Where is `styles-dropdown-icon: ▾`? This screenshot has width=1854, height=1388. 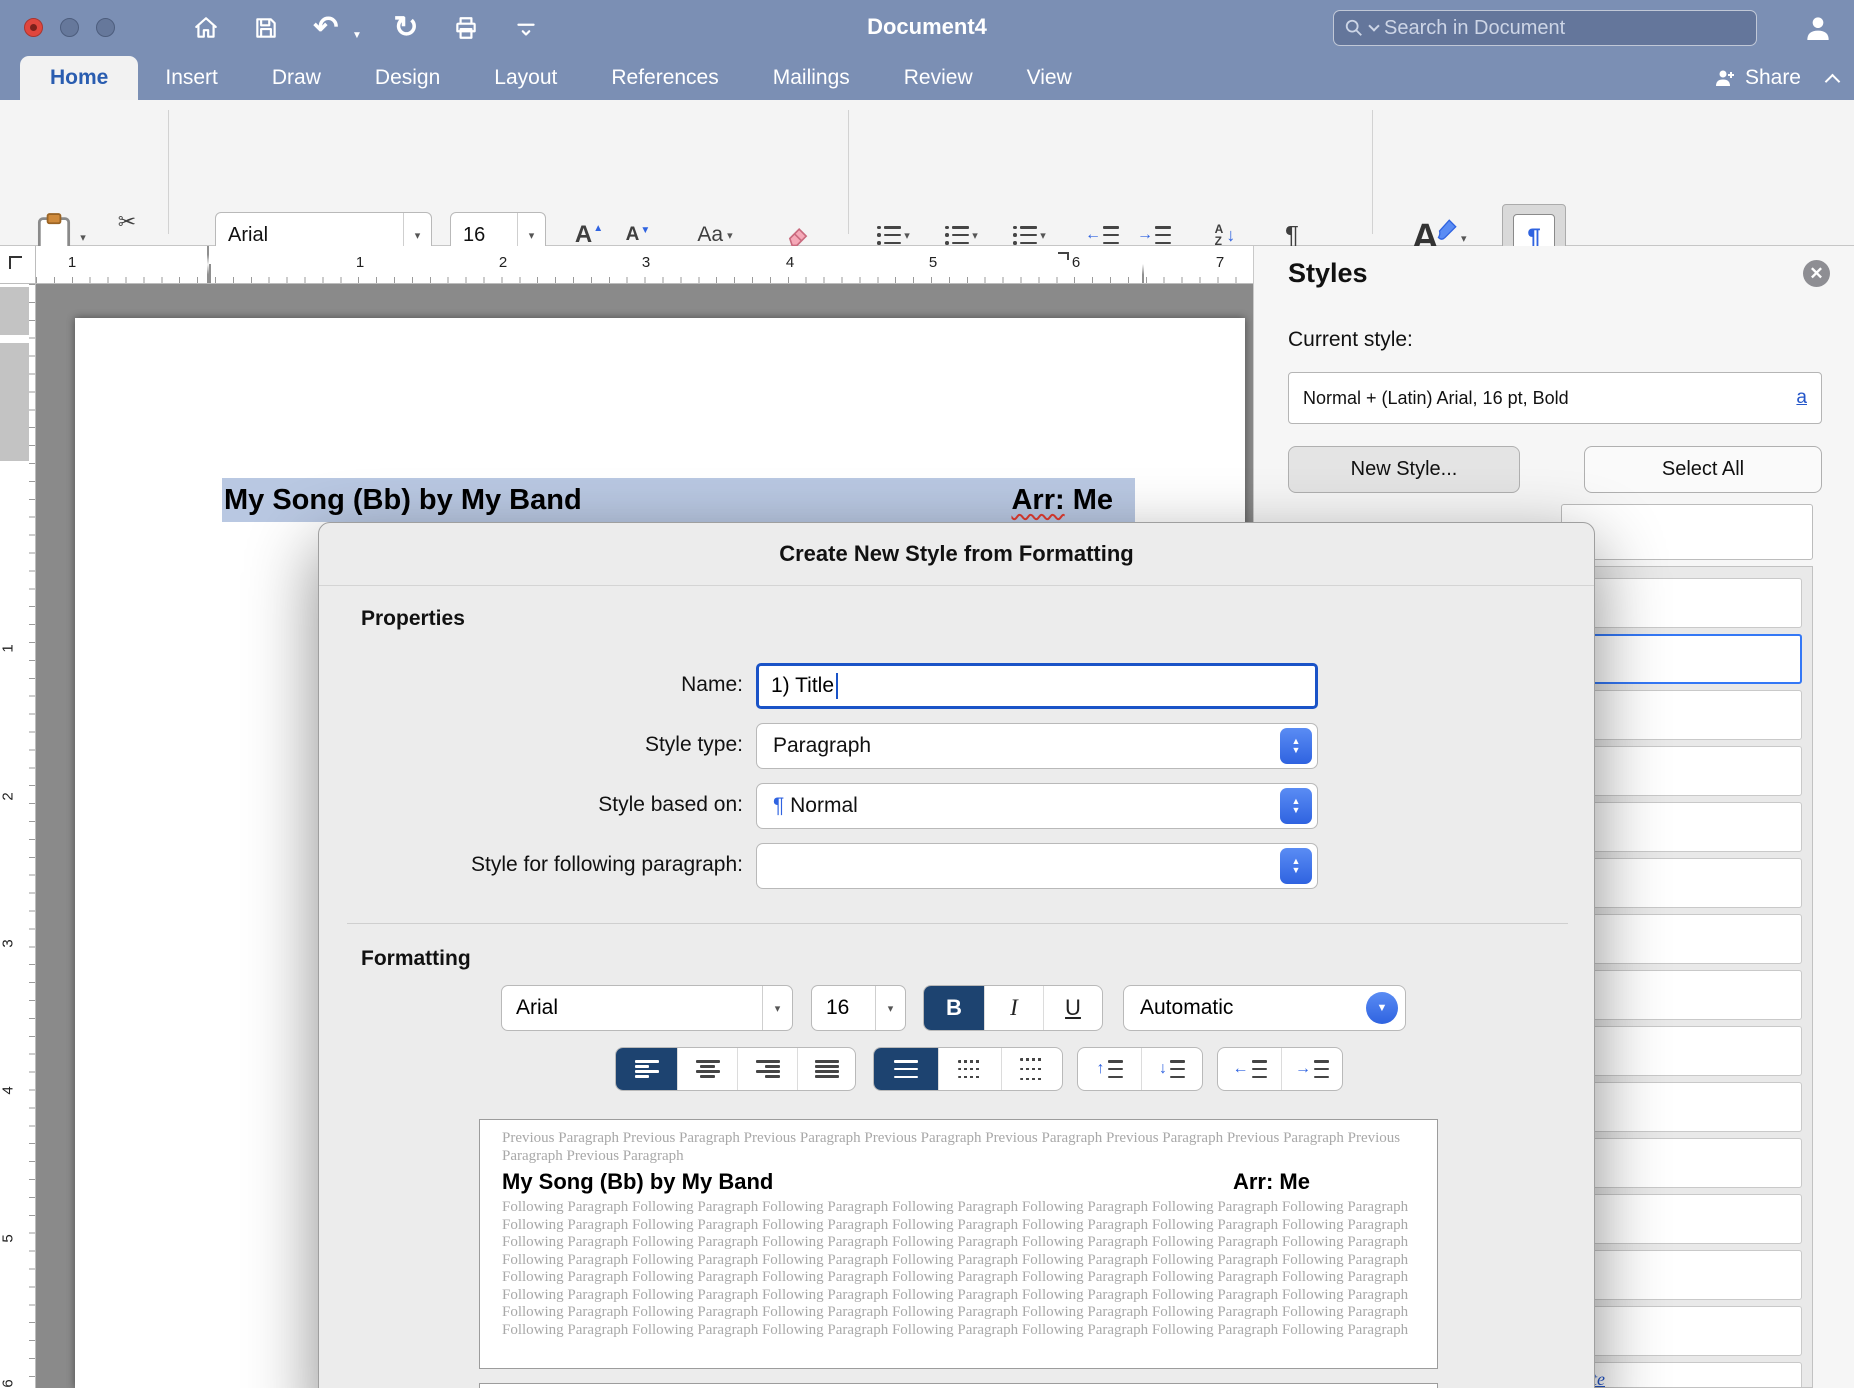 styles-dropdown-icon: ▾ is located at coordinates (1464, 238).